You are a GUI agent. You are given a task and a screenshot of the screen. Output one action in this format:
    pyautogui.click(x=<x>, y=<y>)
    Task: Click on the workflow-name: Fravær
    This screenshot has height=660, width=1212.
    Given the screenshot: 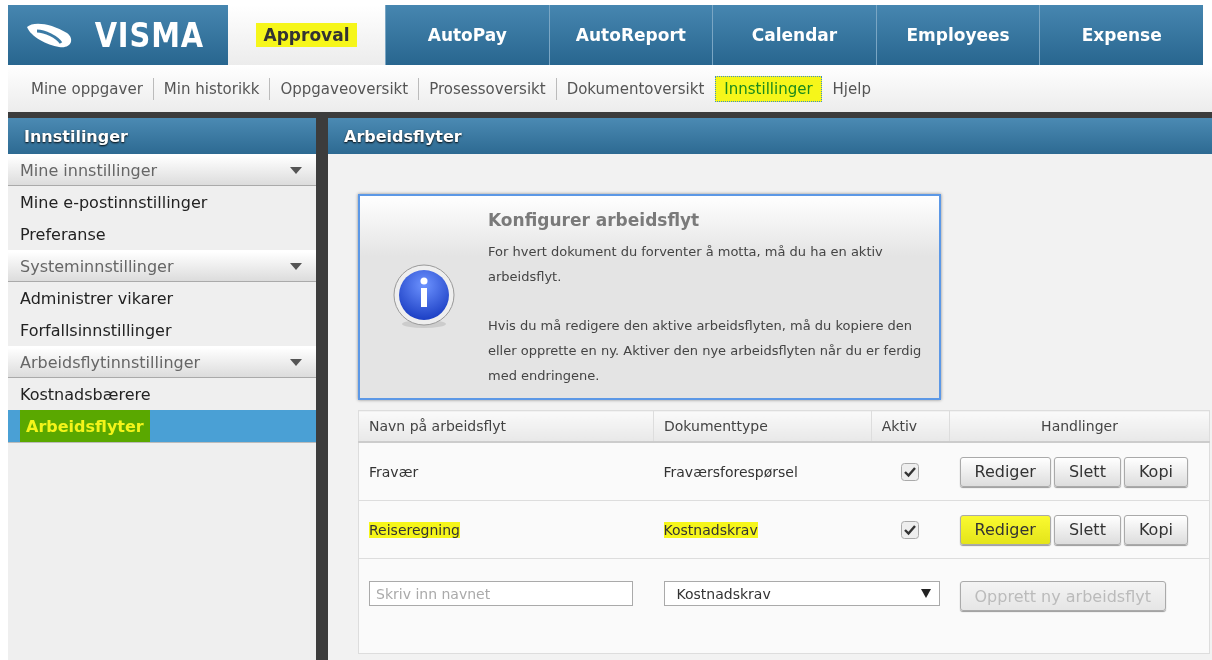 What is the action you would take?
    pyautogui.click(x=394, y=471)
    